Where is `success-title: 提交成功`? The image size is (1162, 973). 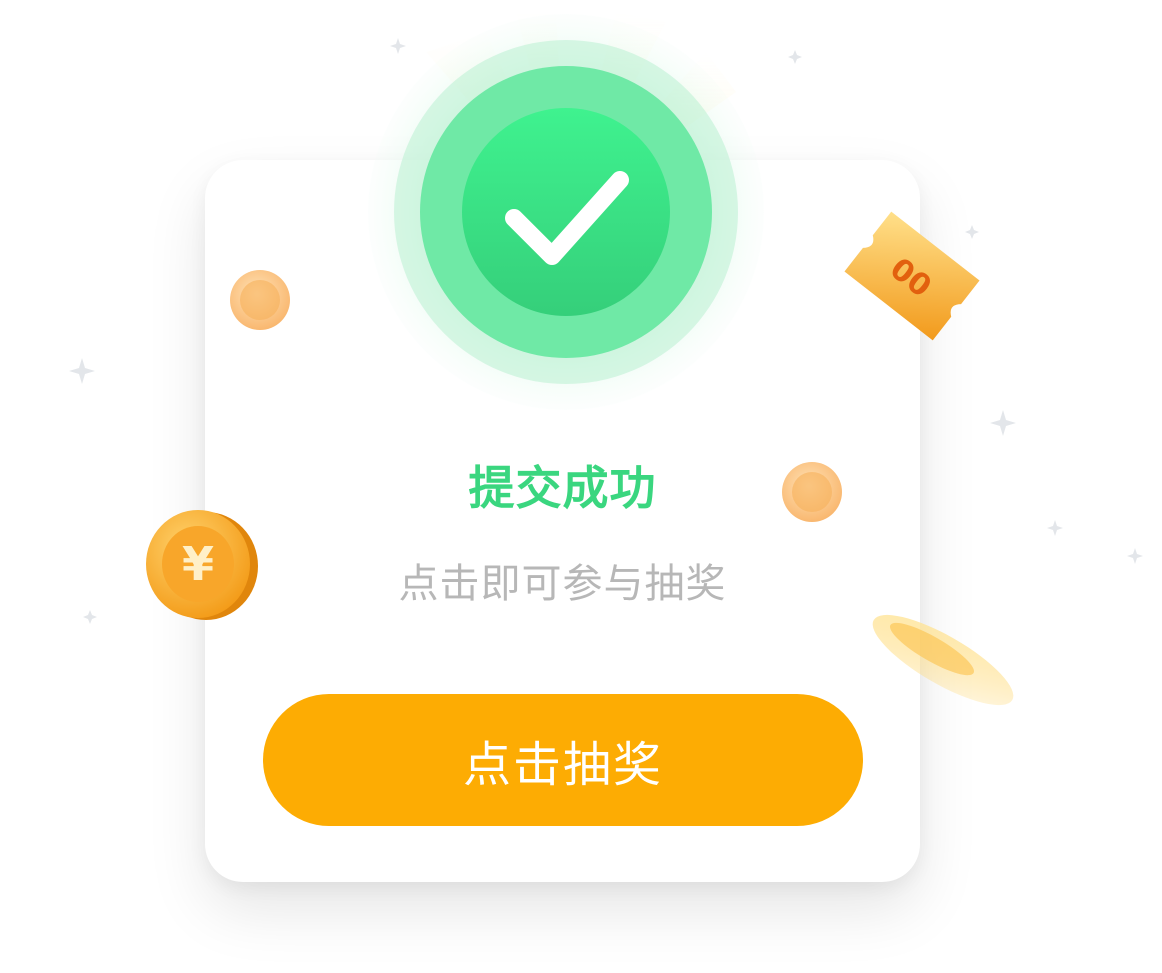
success-title: 提交成功 is located at coordinates (562, 488).